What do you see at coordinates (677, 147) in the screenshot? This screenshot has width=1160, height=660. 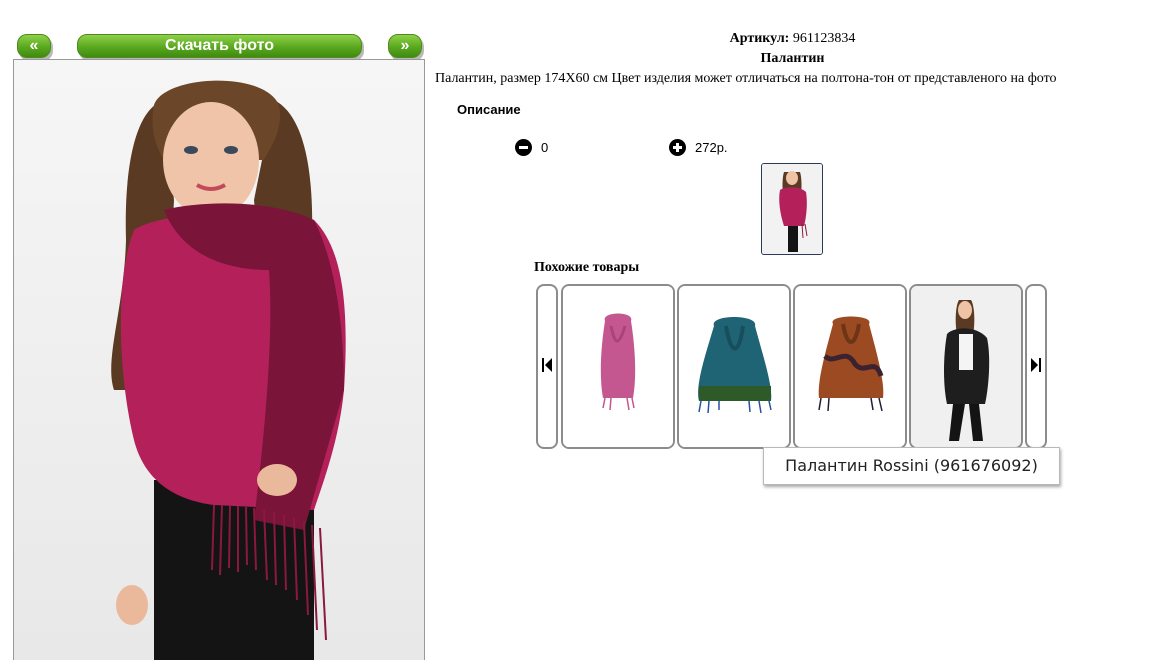 I see `plus-icon` at bounding box center [677, 147].